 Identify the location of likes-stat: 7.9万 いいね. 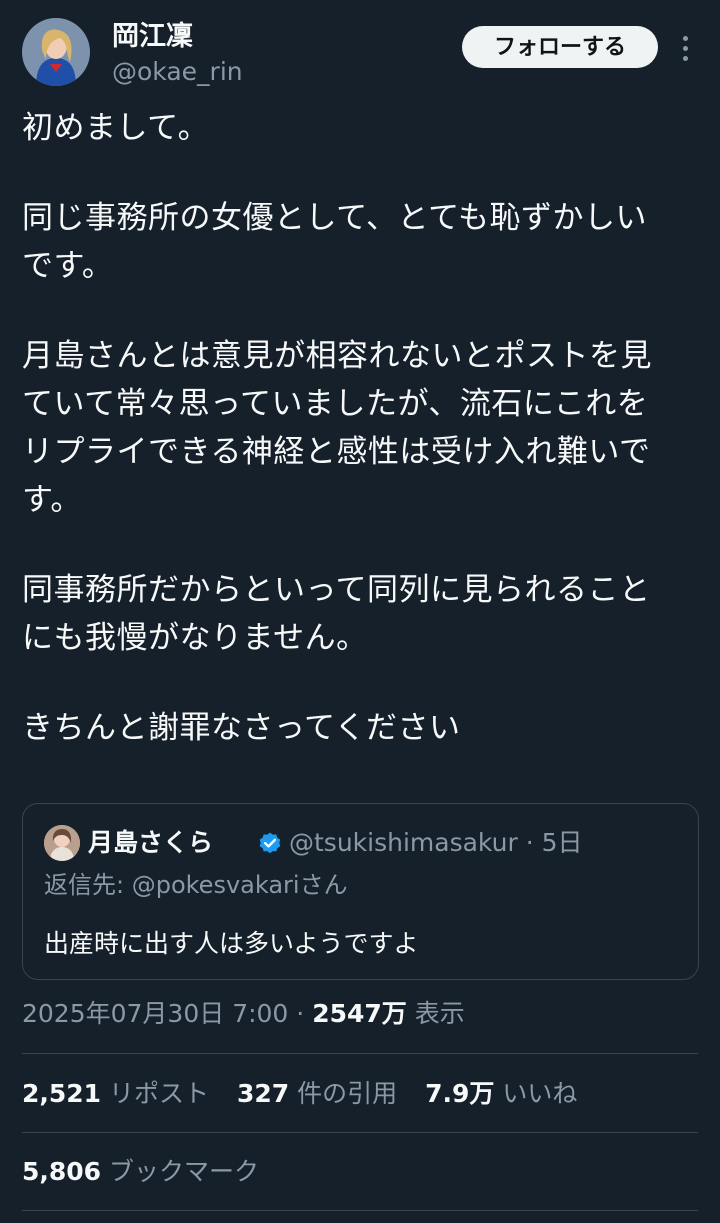
(501, 1094).